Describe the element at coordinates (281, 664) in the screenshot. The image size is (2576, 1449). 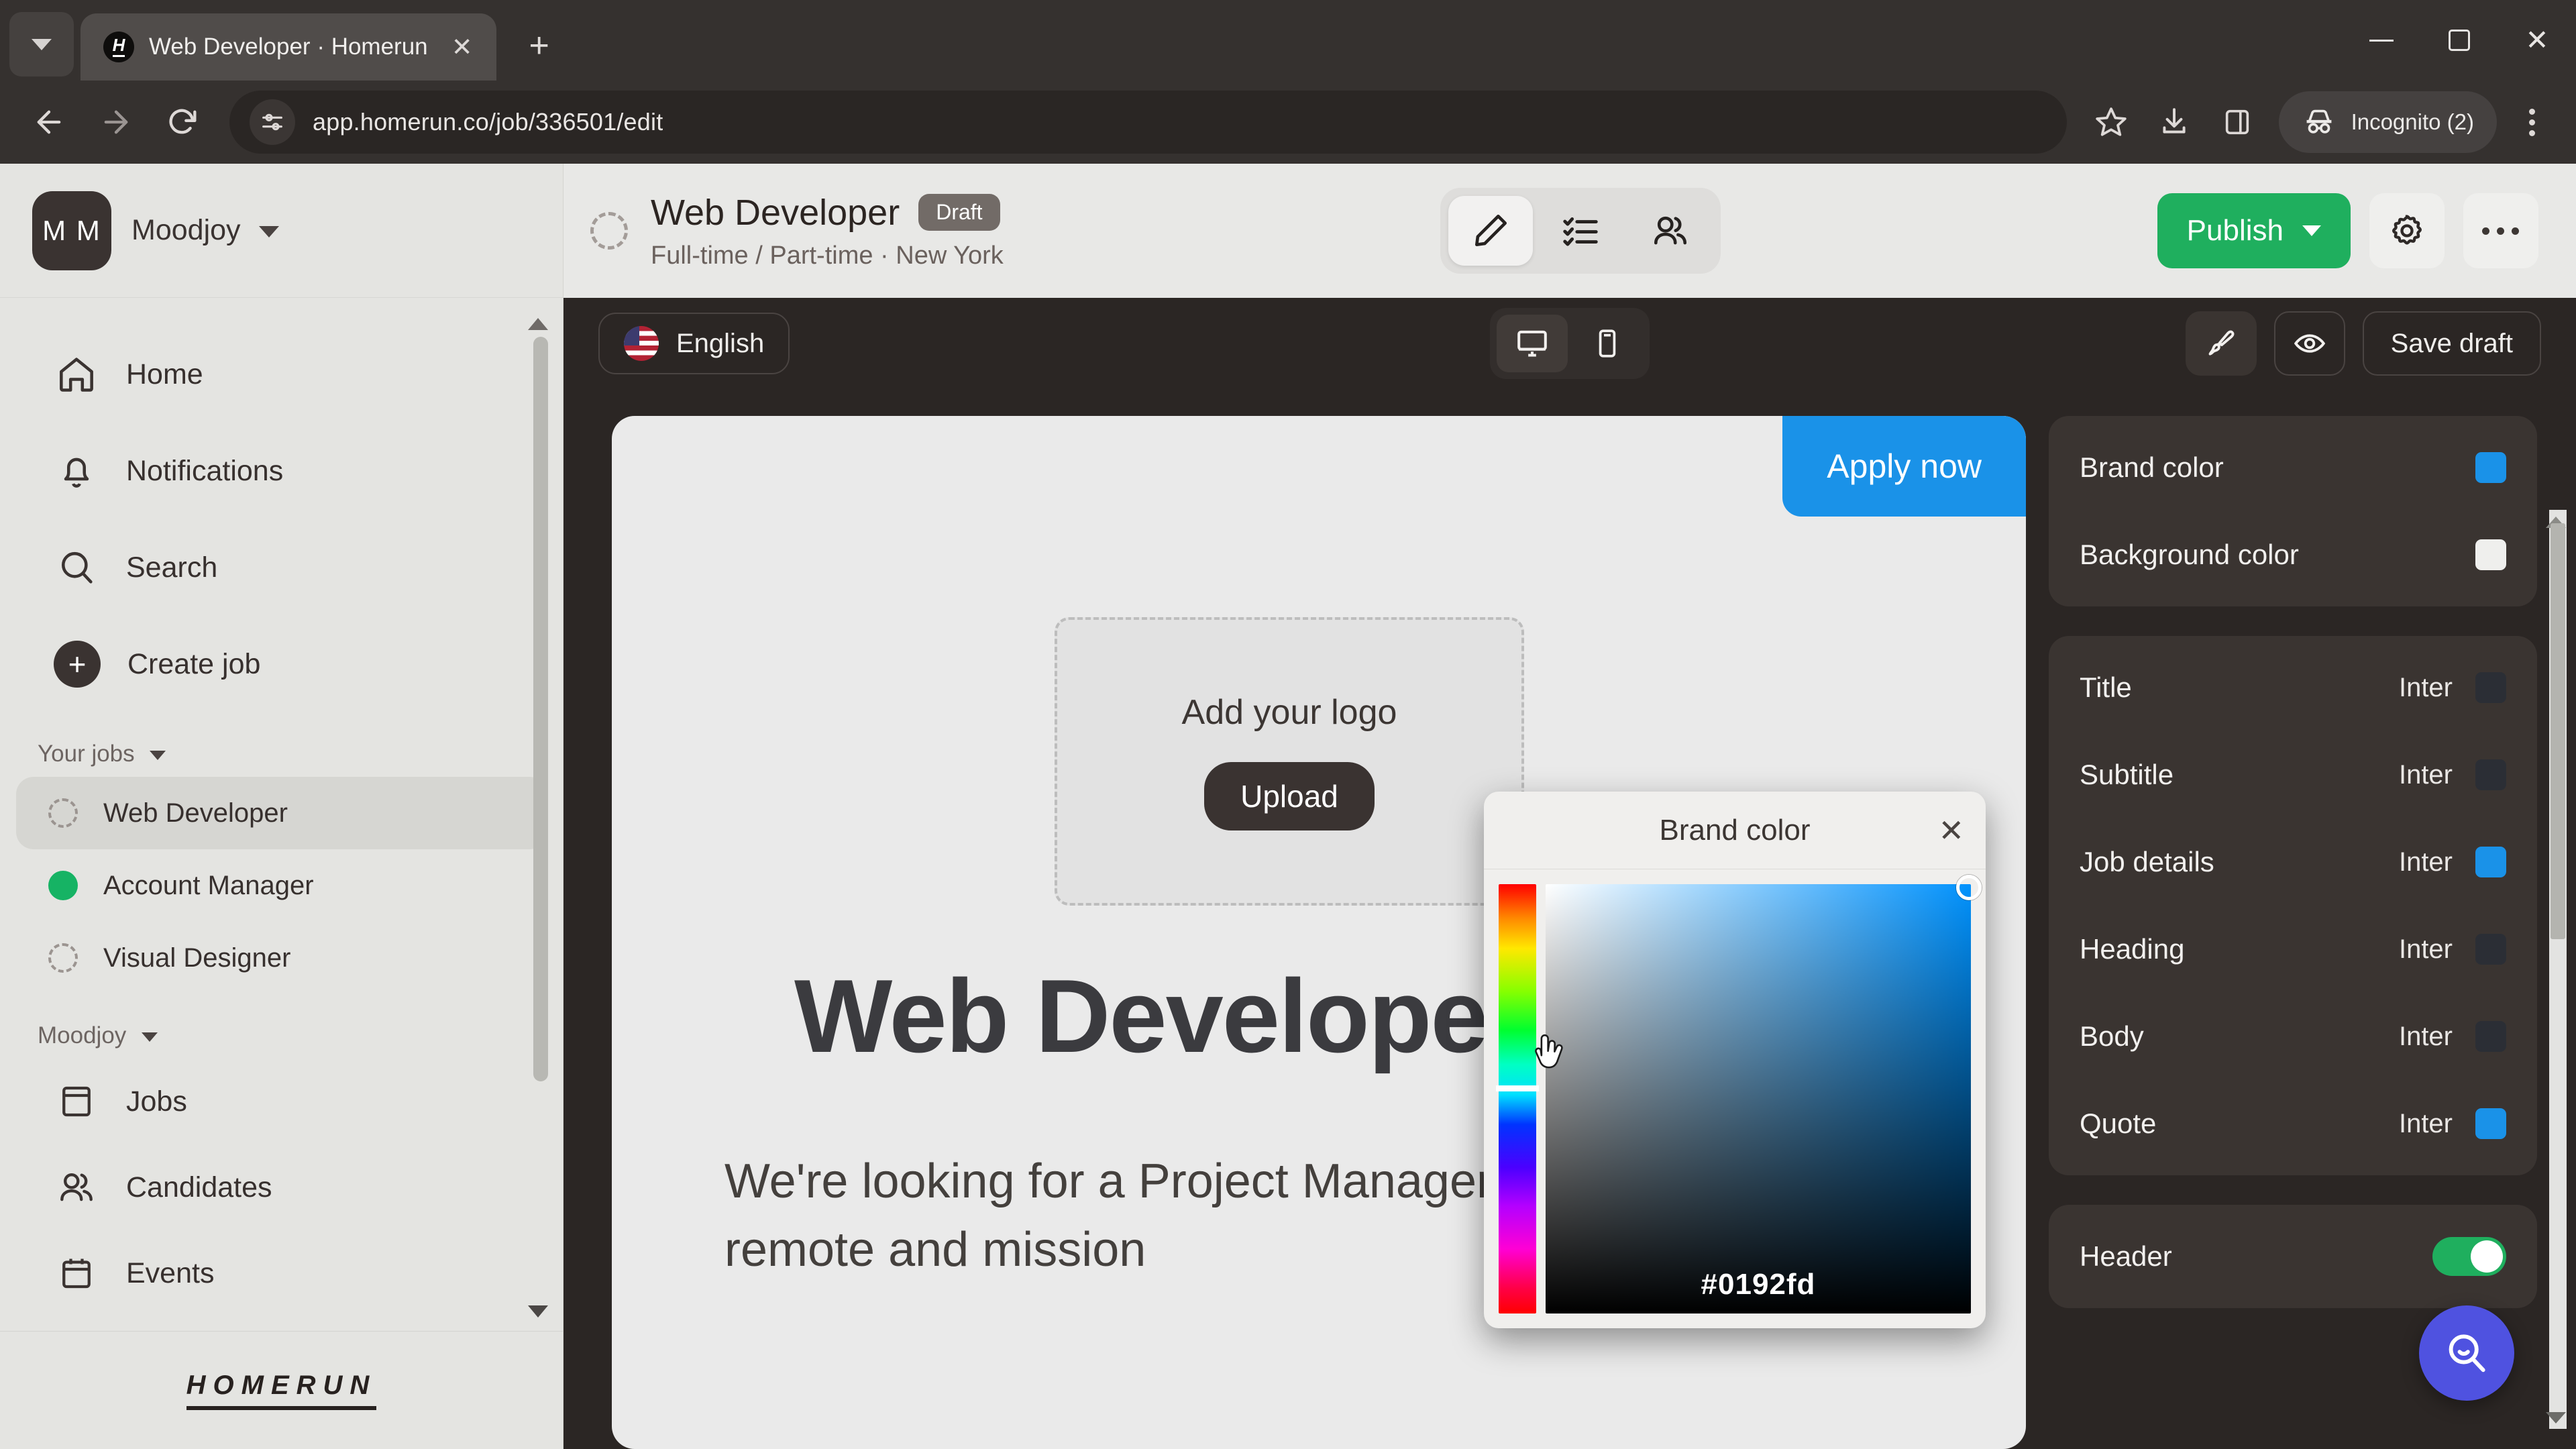
I see `sidebar-item-create-job: + Create job` at that location.